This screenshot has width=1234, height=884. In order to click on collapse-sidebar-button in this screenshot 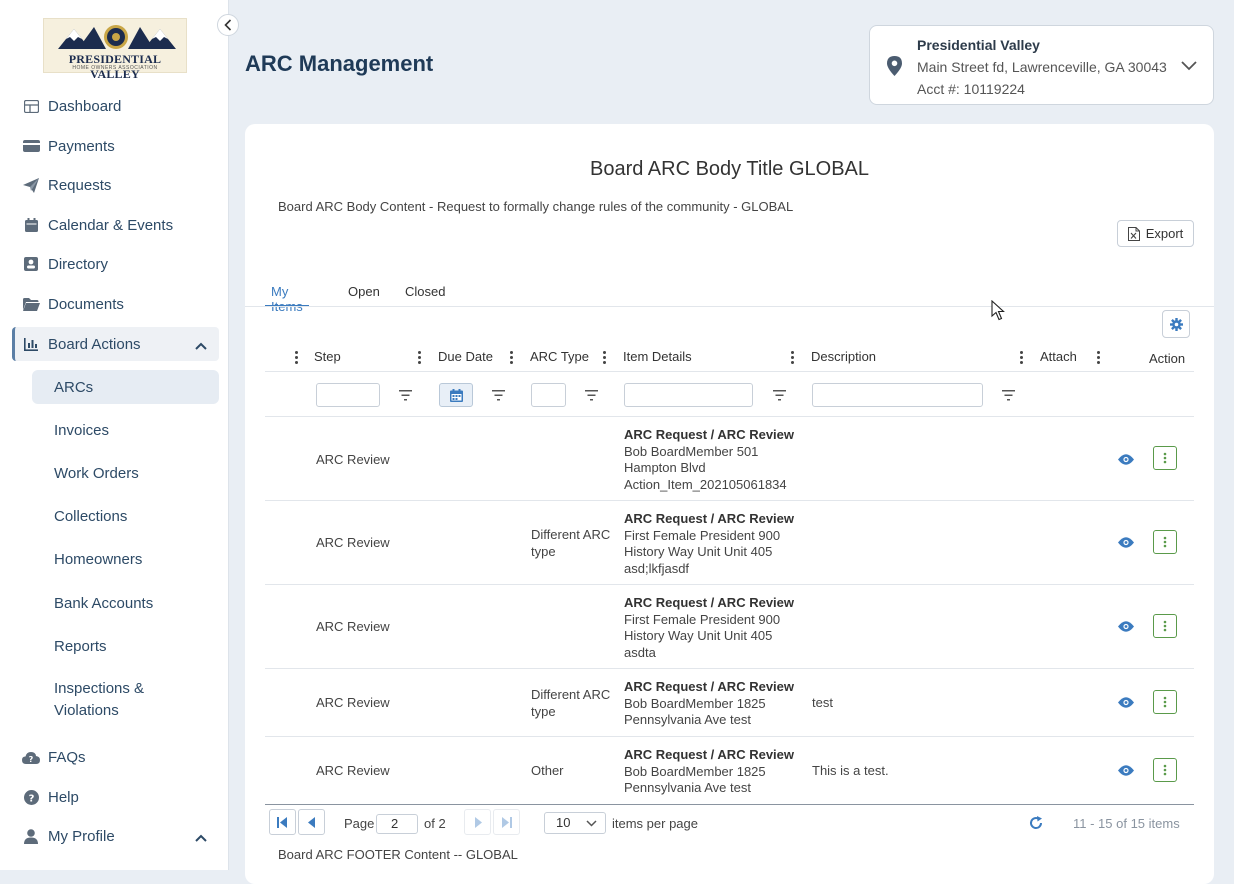, I will do `click(228, 25)`.